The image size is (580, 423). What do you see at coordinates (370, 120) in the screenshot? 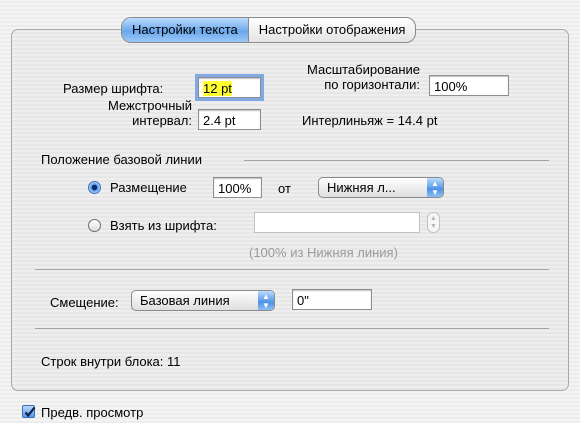
I see `leading-readout: Интерлиньяж = 14.4 pt` at bounding box center [370, 120].